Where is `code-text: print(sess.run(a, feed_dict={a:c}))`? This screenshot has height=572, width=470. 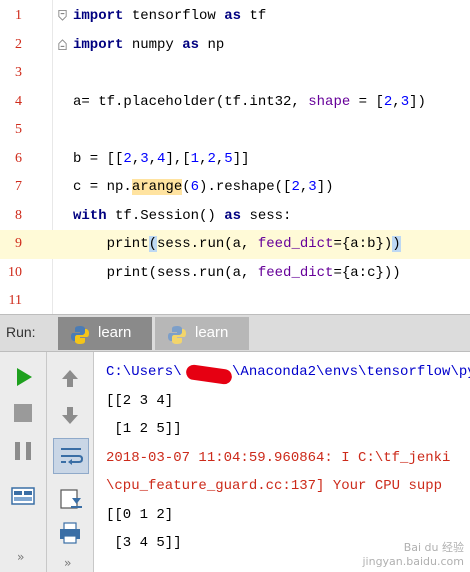
code-text: print(sess.run(a, feed_dict={a:c})) is located at coordinates (237, 273).